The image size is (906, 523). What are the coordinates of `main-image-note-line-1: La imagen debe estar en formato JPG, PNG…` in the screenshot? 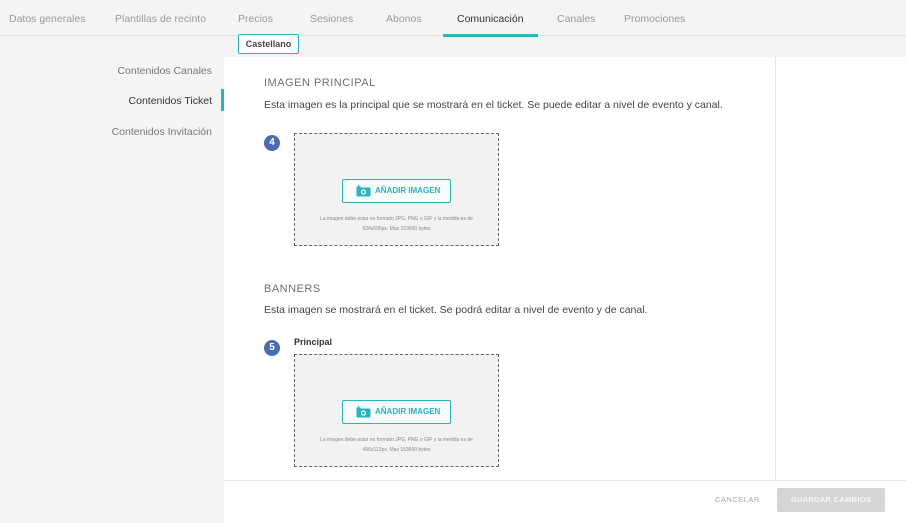 It's located at (396, 219).